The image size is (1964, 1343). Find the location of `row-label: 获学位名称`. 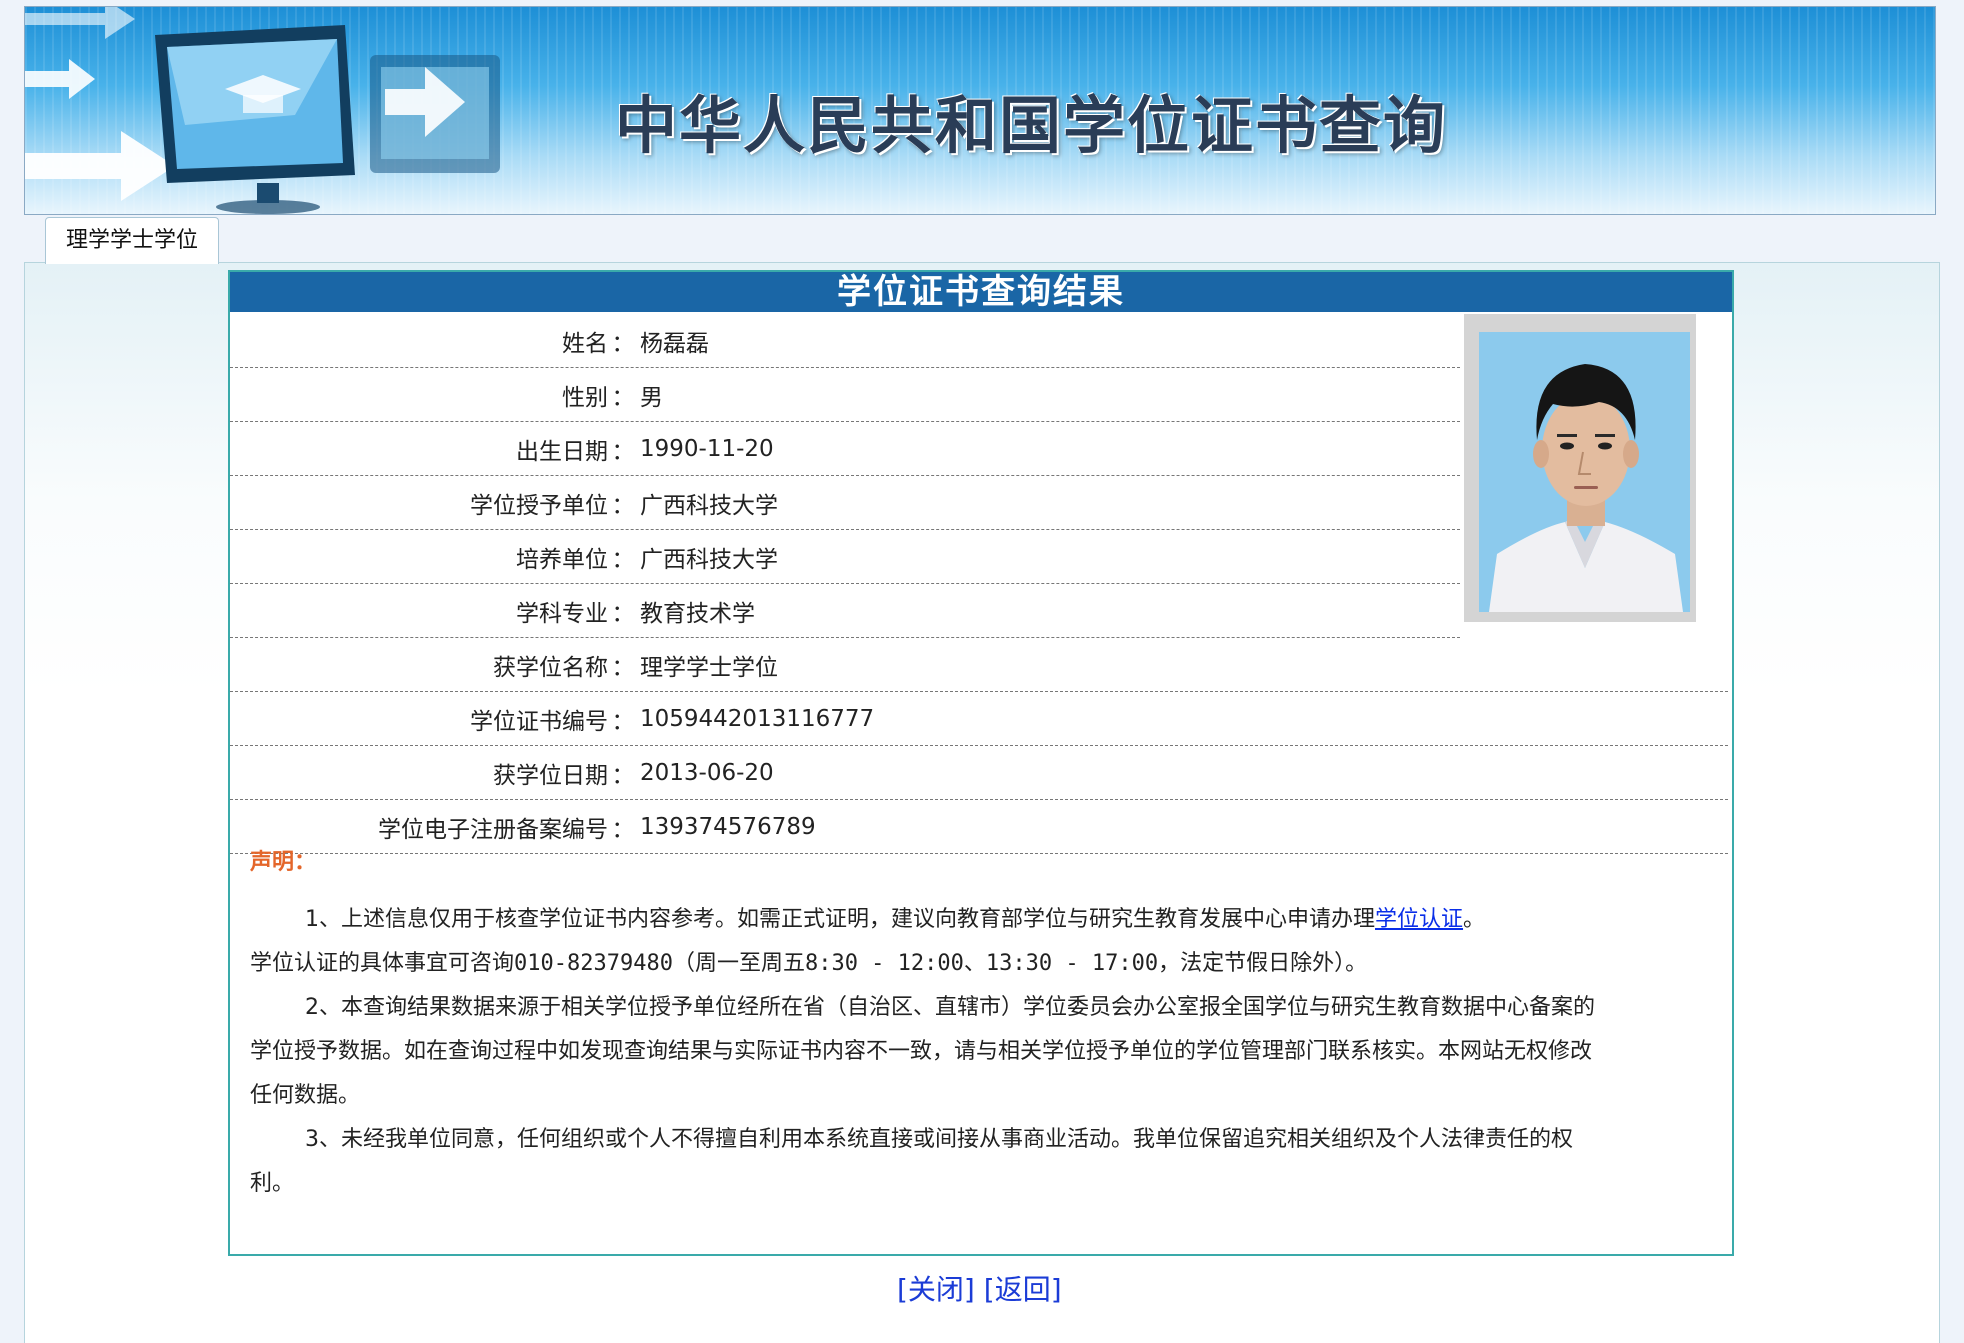

row-label: 获学位名称 is located at coordinates (550, 667).